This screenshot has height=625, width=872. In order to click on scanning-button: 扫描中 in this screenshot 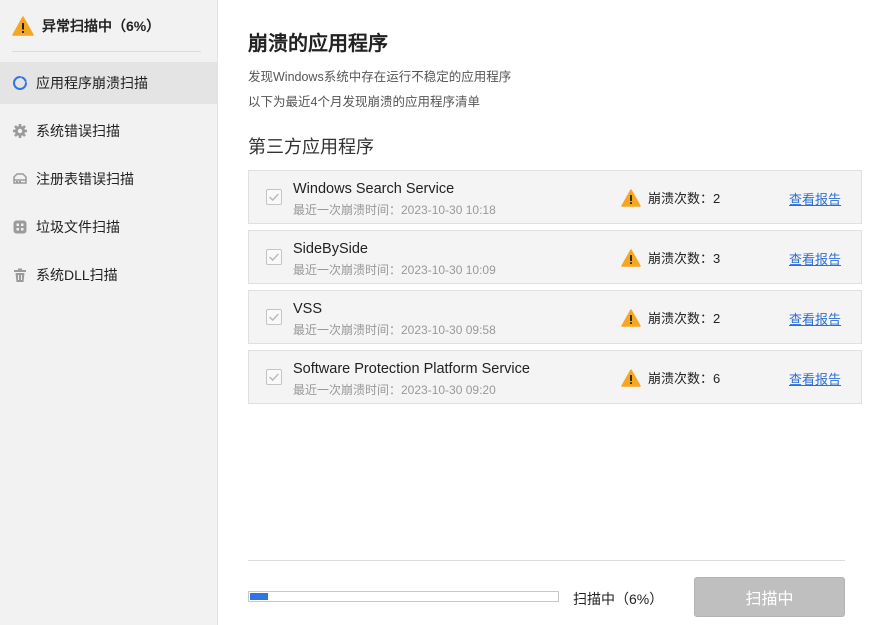, I will do `click(769, 597)`.